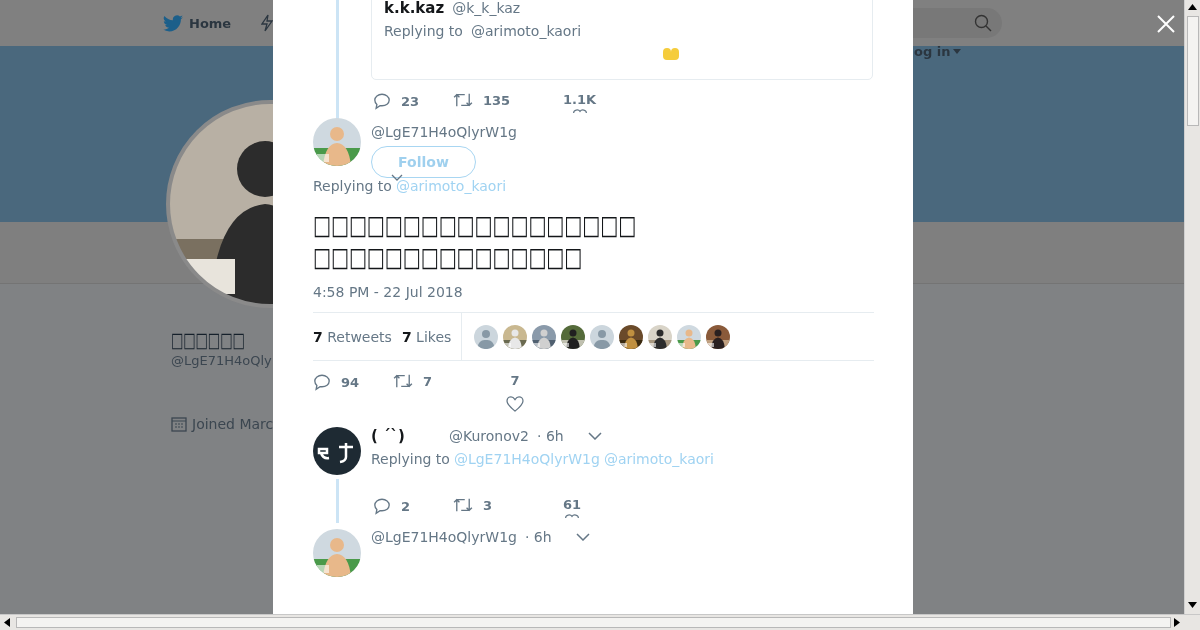 The width and height of the screenshot is (1200, 630). Describe the element at coordinates (406, 506) in the screenshot. I see `reply-count: 2` at that location.